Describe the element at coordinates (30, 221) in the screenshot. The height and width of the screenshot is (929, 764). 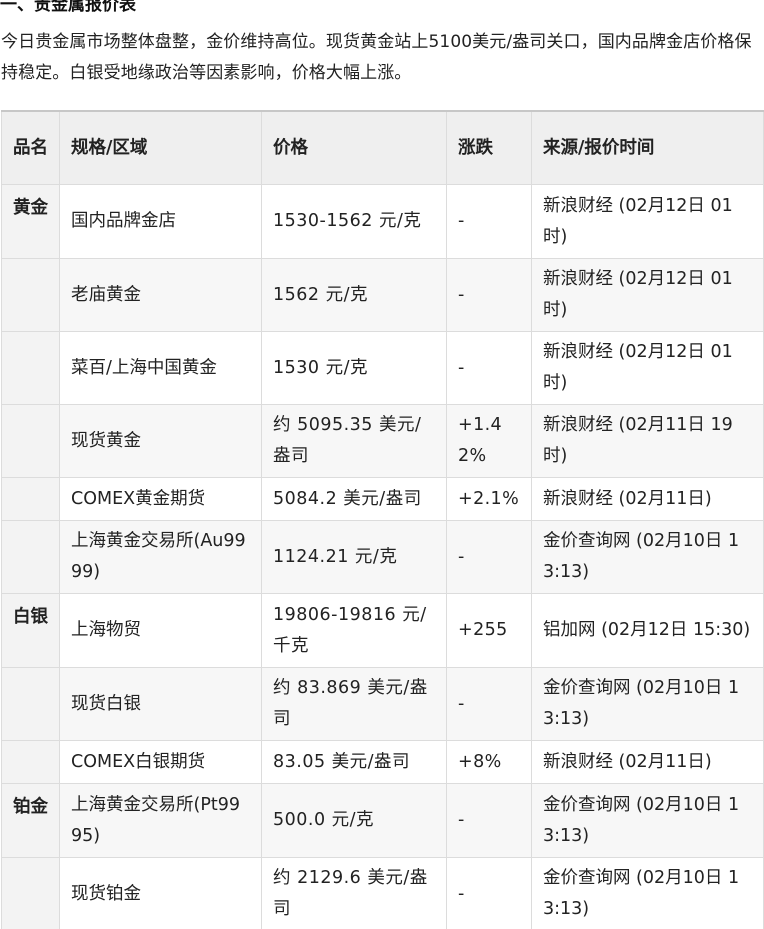
I see `cell-category: 黄金` at that location.